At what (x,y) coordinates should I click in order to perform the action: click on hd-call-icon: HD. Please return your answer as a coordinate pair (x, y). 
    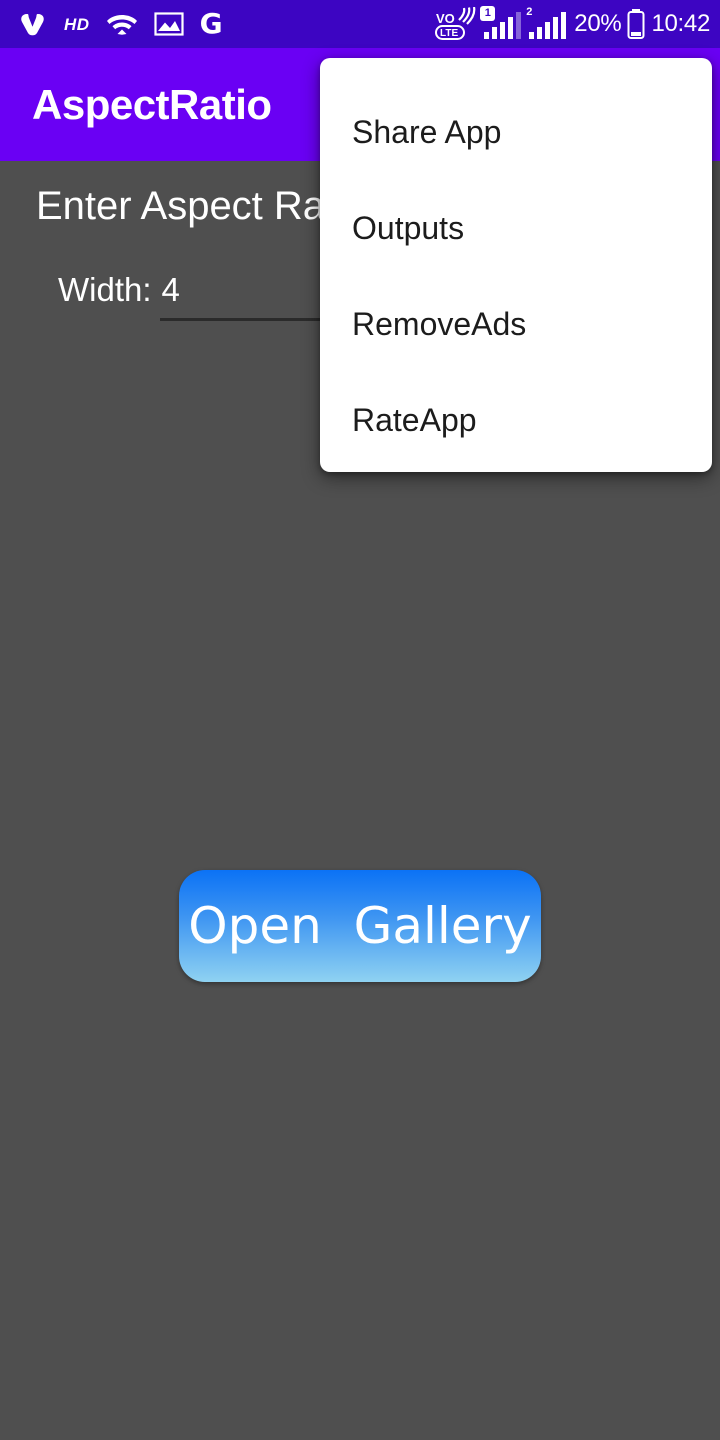
    Looking at the image, I should click on (77, 24).